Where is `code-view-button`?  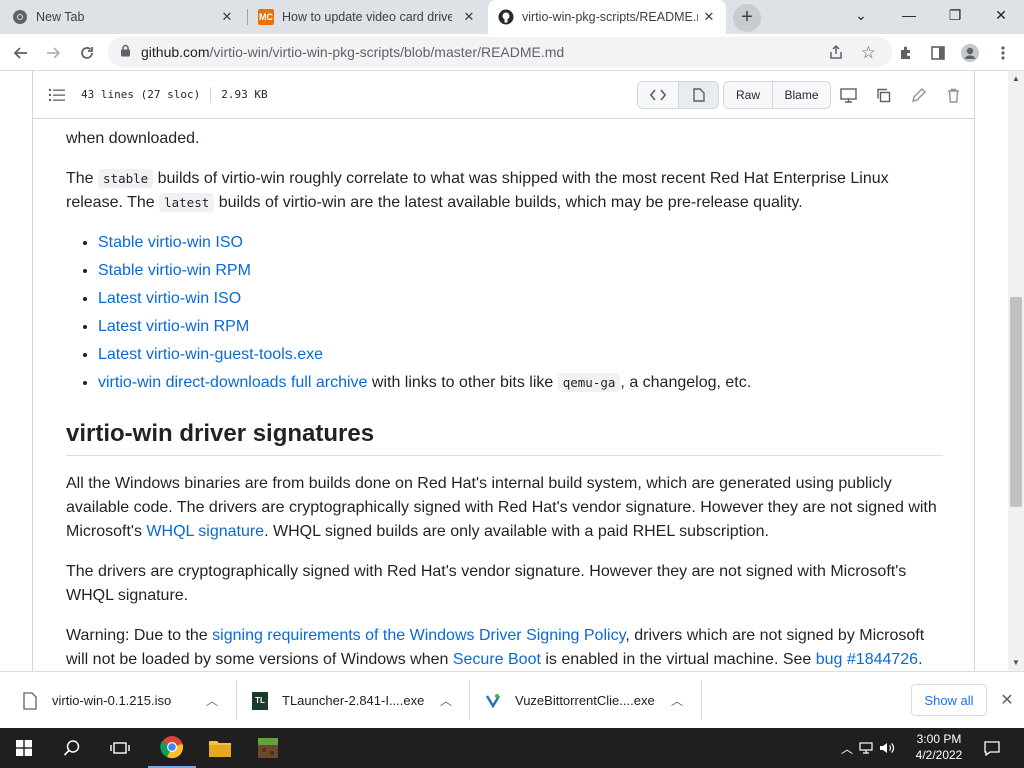
code-view-button is located at coordinates (658, 95).